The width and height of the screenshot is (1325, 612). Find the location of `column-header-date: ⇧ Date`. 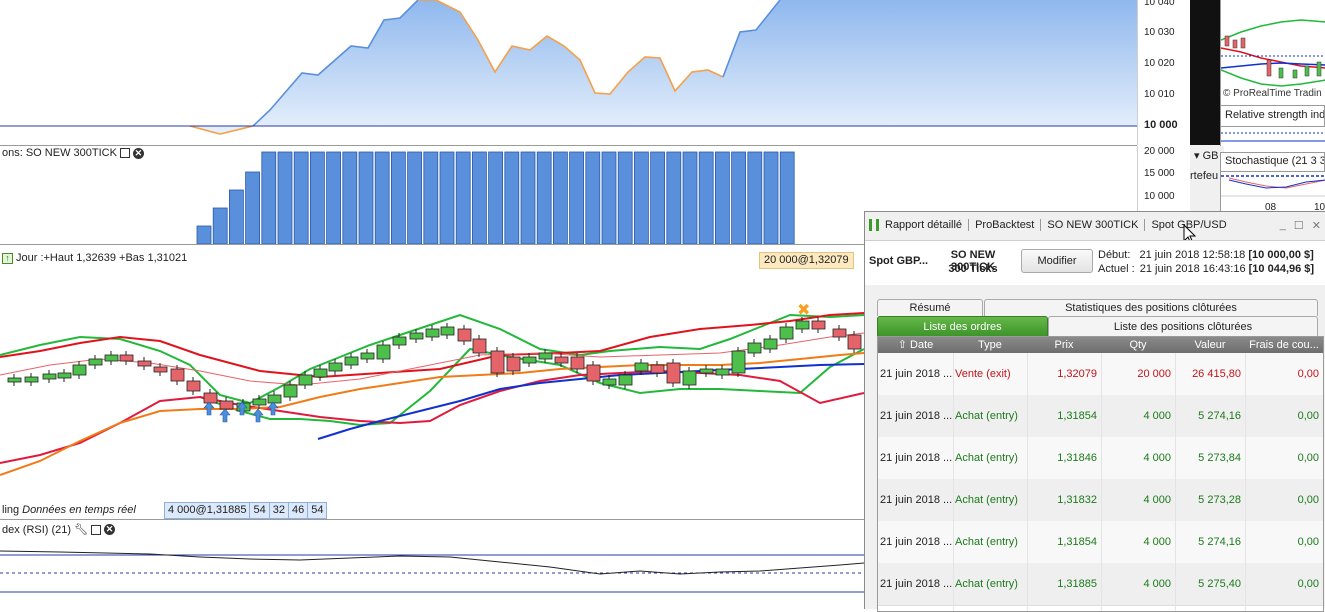

column-header-date: ⇧ Date is located at coordinates (915, 345).